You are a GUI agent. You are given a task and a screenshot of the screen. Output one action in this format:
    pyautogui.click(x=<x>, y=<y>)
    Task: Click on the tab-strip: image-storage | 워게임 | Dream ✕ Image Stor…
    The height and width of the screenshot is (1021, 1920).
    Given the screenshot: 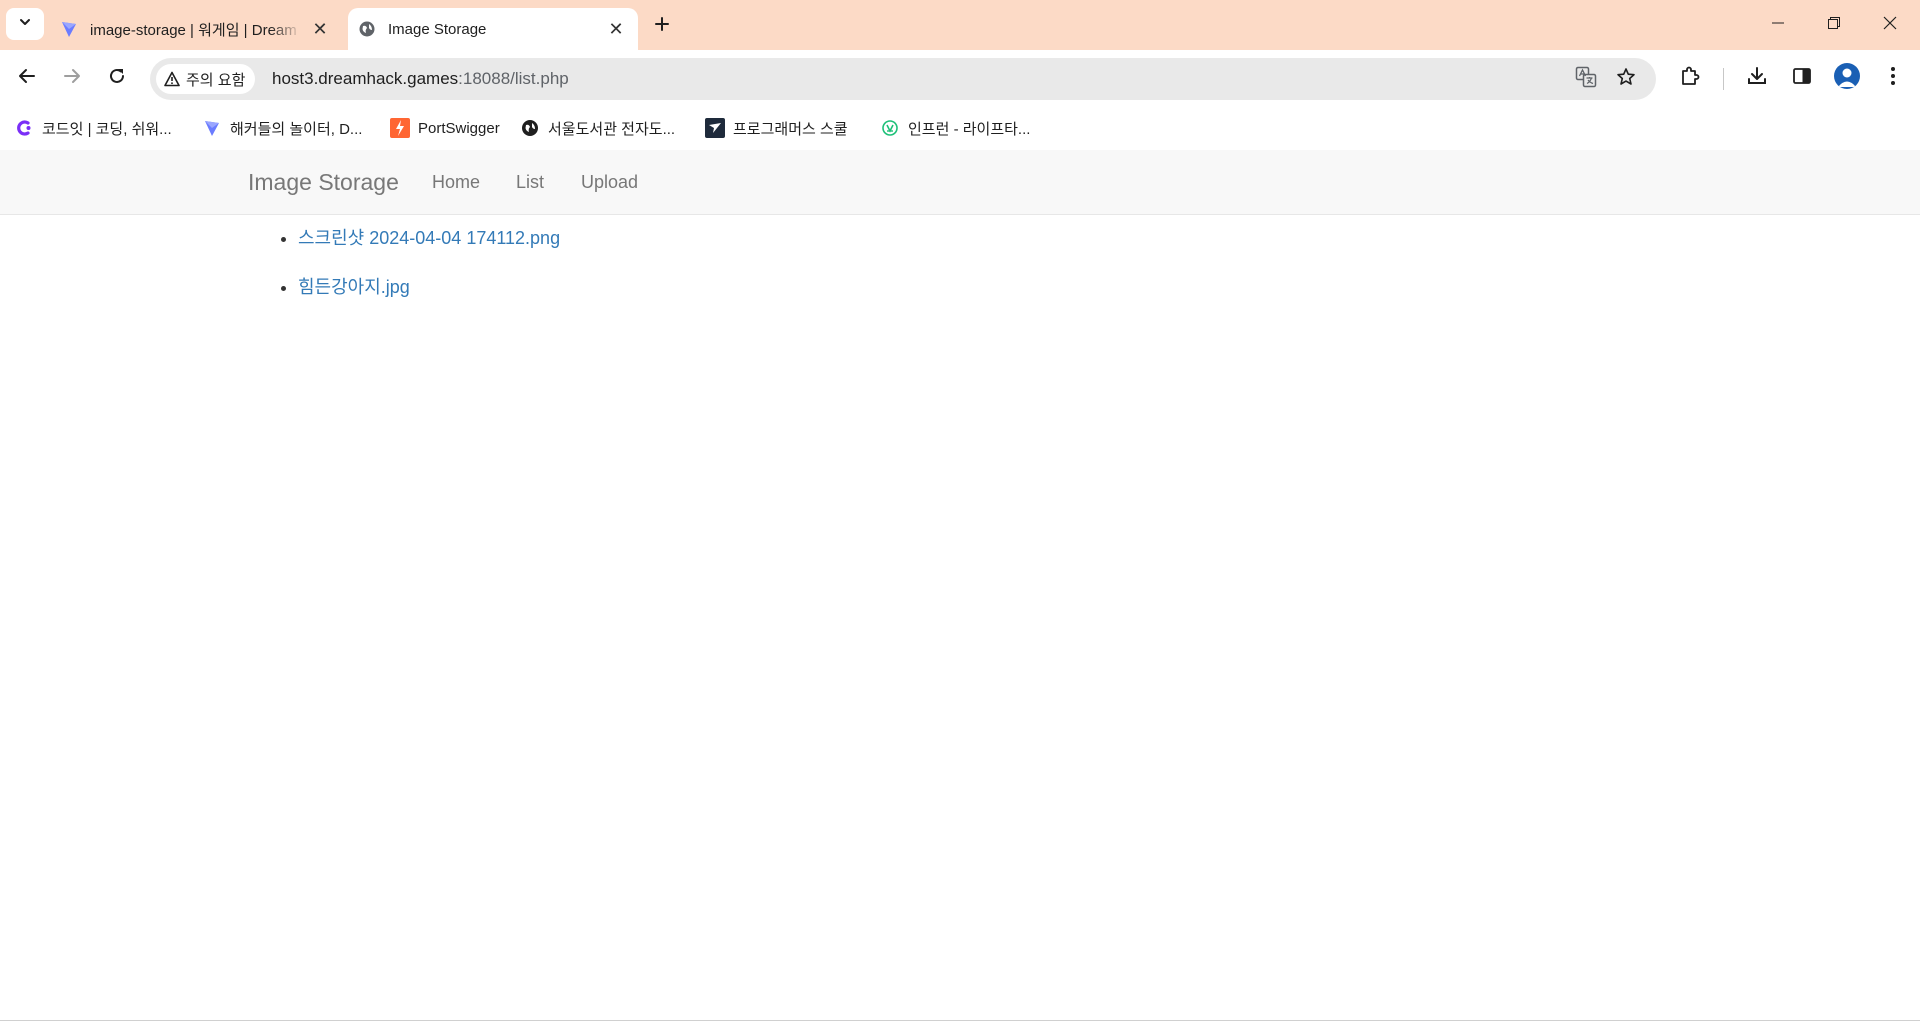 What is the action you would take?
    pyautogui.click(x=960, y=25)
    